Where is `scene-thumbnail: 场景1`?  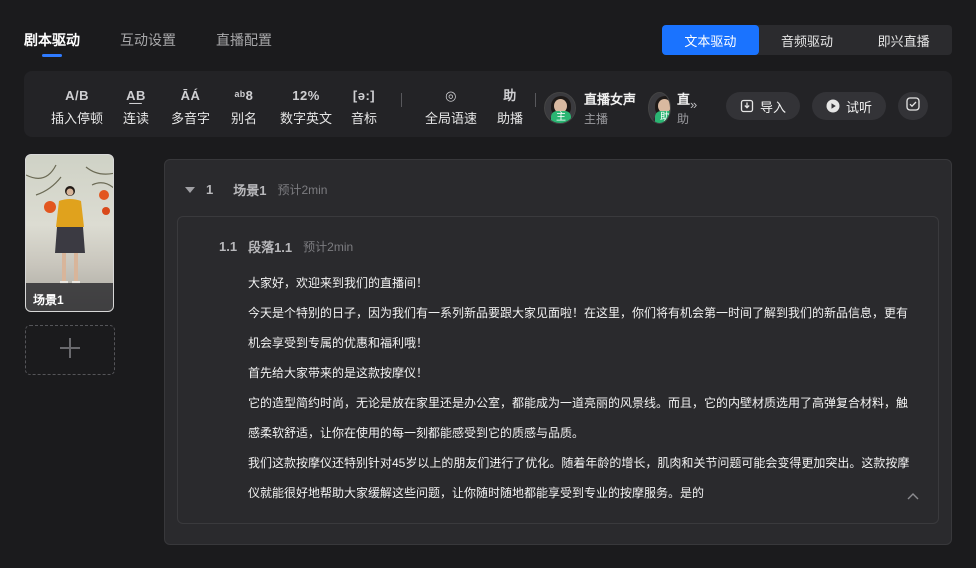 scene-thumbnail: 场景1 is located at coordinates (69, 233).